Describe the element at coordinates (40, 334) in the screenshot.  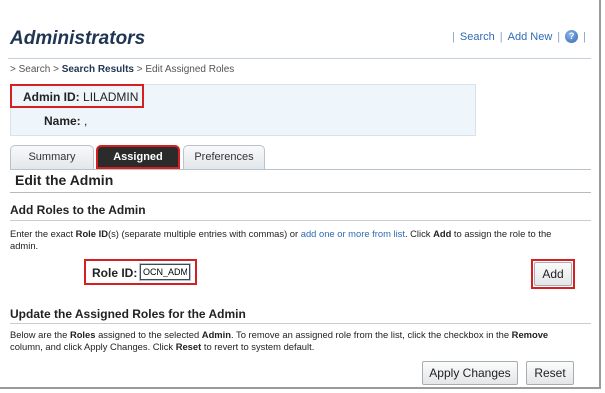
I see `instr-text: Below are the` at that location.